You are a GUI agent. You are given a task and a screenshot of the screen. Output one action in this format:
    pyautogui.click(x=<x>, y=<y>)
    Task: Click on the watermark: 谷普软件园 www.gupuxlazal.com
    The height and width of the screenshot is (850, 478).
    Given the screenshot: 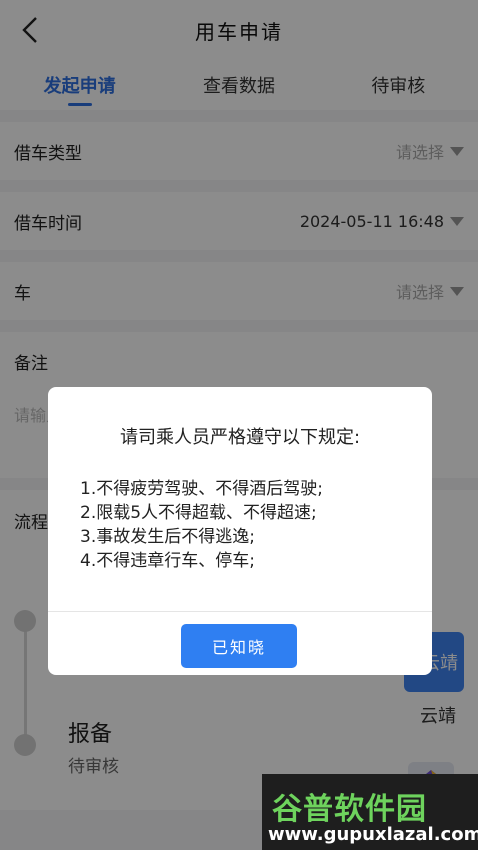 What is the action you would take?
    pyautogui.click(x=370, y=812)
    